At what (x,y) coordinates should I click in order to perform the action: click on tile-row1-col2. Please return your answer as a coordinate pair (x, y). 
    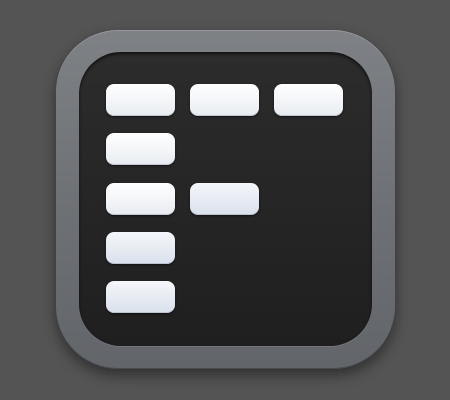
    Looking at the image, I should click on (224, 100).